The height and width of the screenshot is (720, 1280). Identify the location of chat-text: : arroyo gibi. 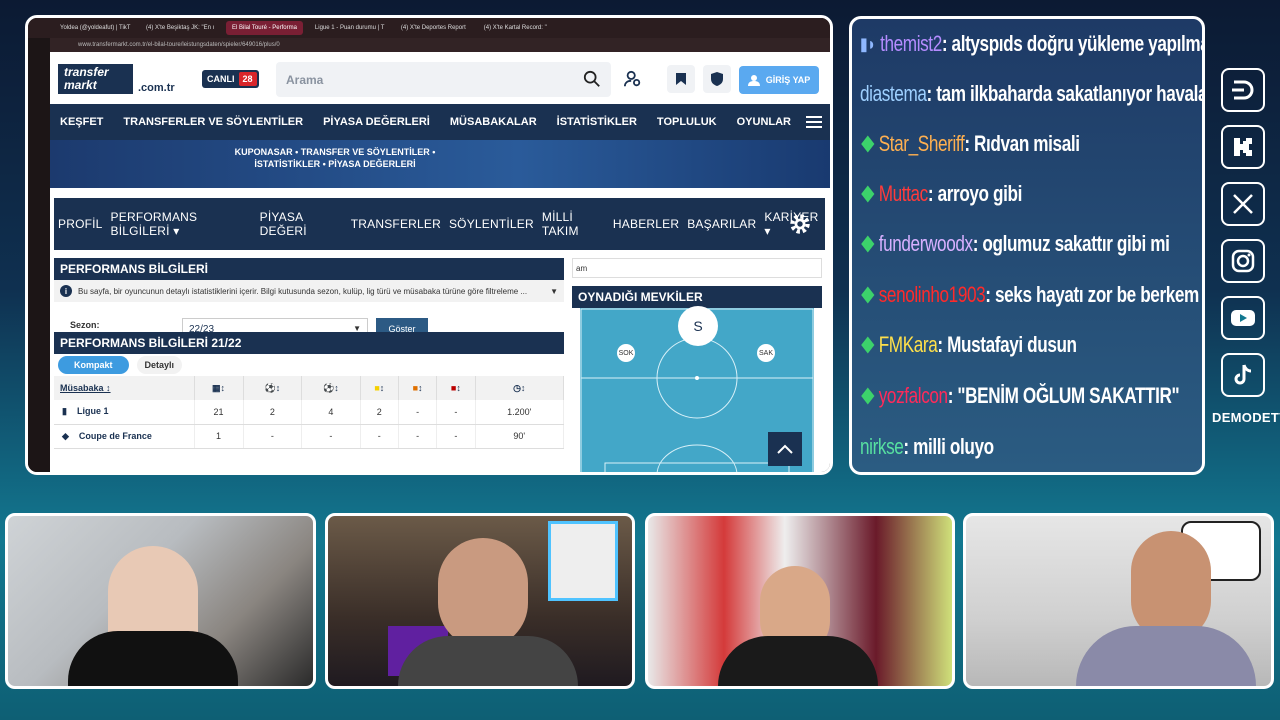
(974, 193).